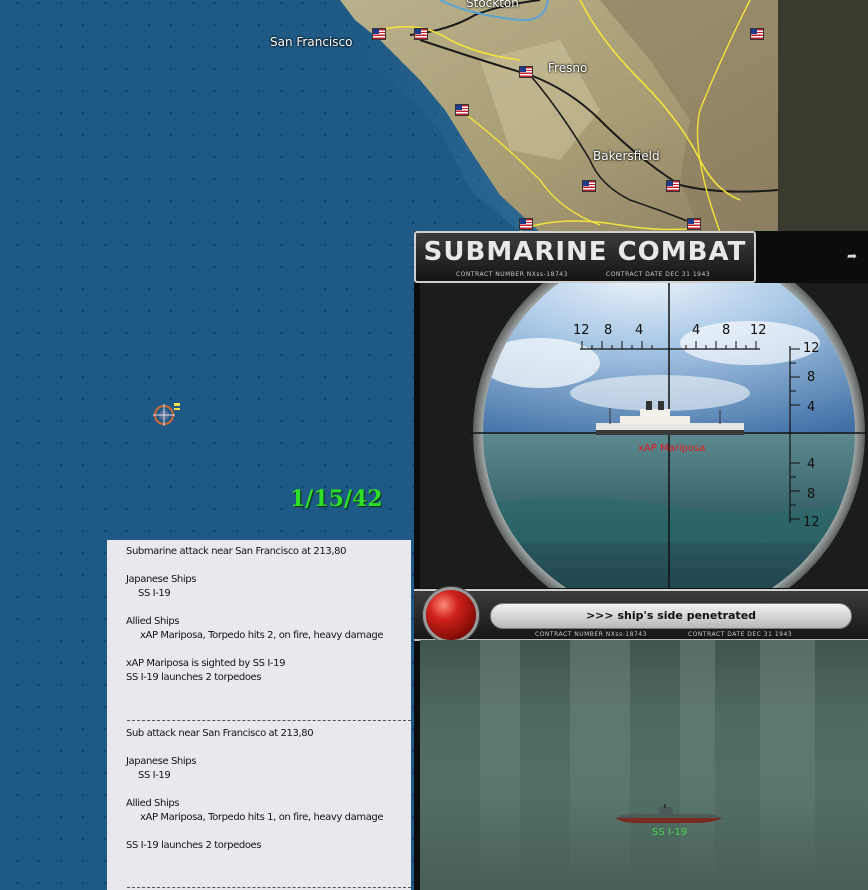 This screenshot has height=890, width=868. Describe the element at coordinates (852, 256) in the screenshot. I see `exit-arrow-icon: ➦` at that location.